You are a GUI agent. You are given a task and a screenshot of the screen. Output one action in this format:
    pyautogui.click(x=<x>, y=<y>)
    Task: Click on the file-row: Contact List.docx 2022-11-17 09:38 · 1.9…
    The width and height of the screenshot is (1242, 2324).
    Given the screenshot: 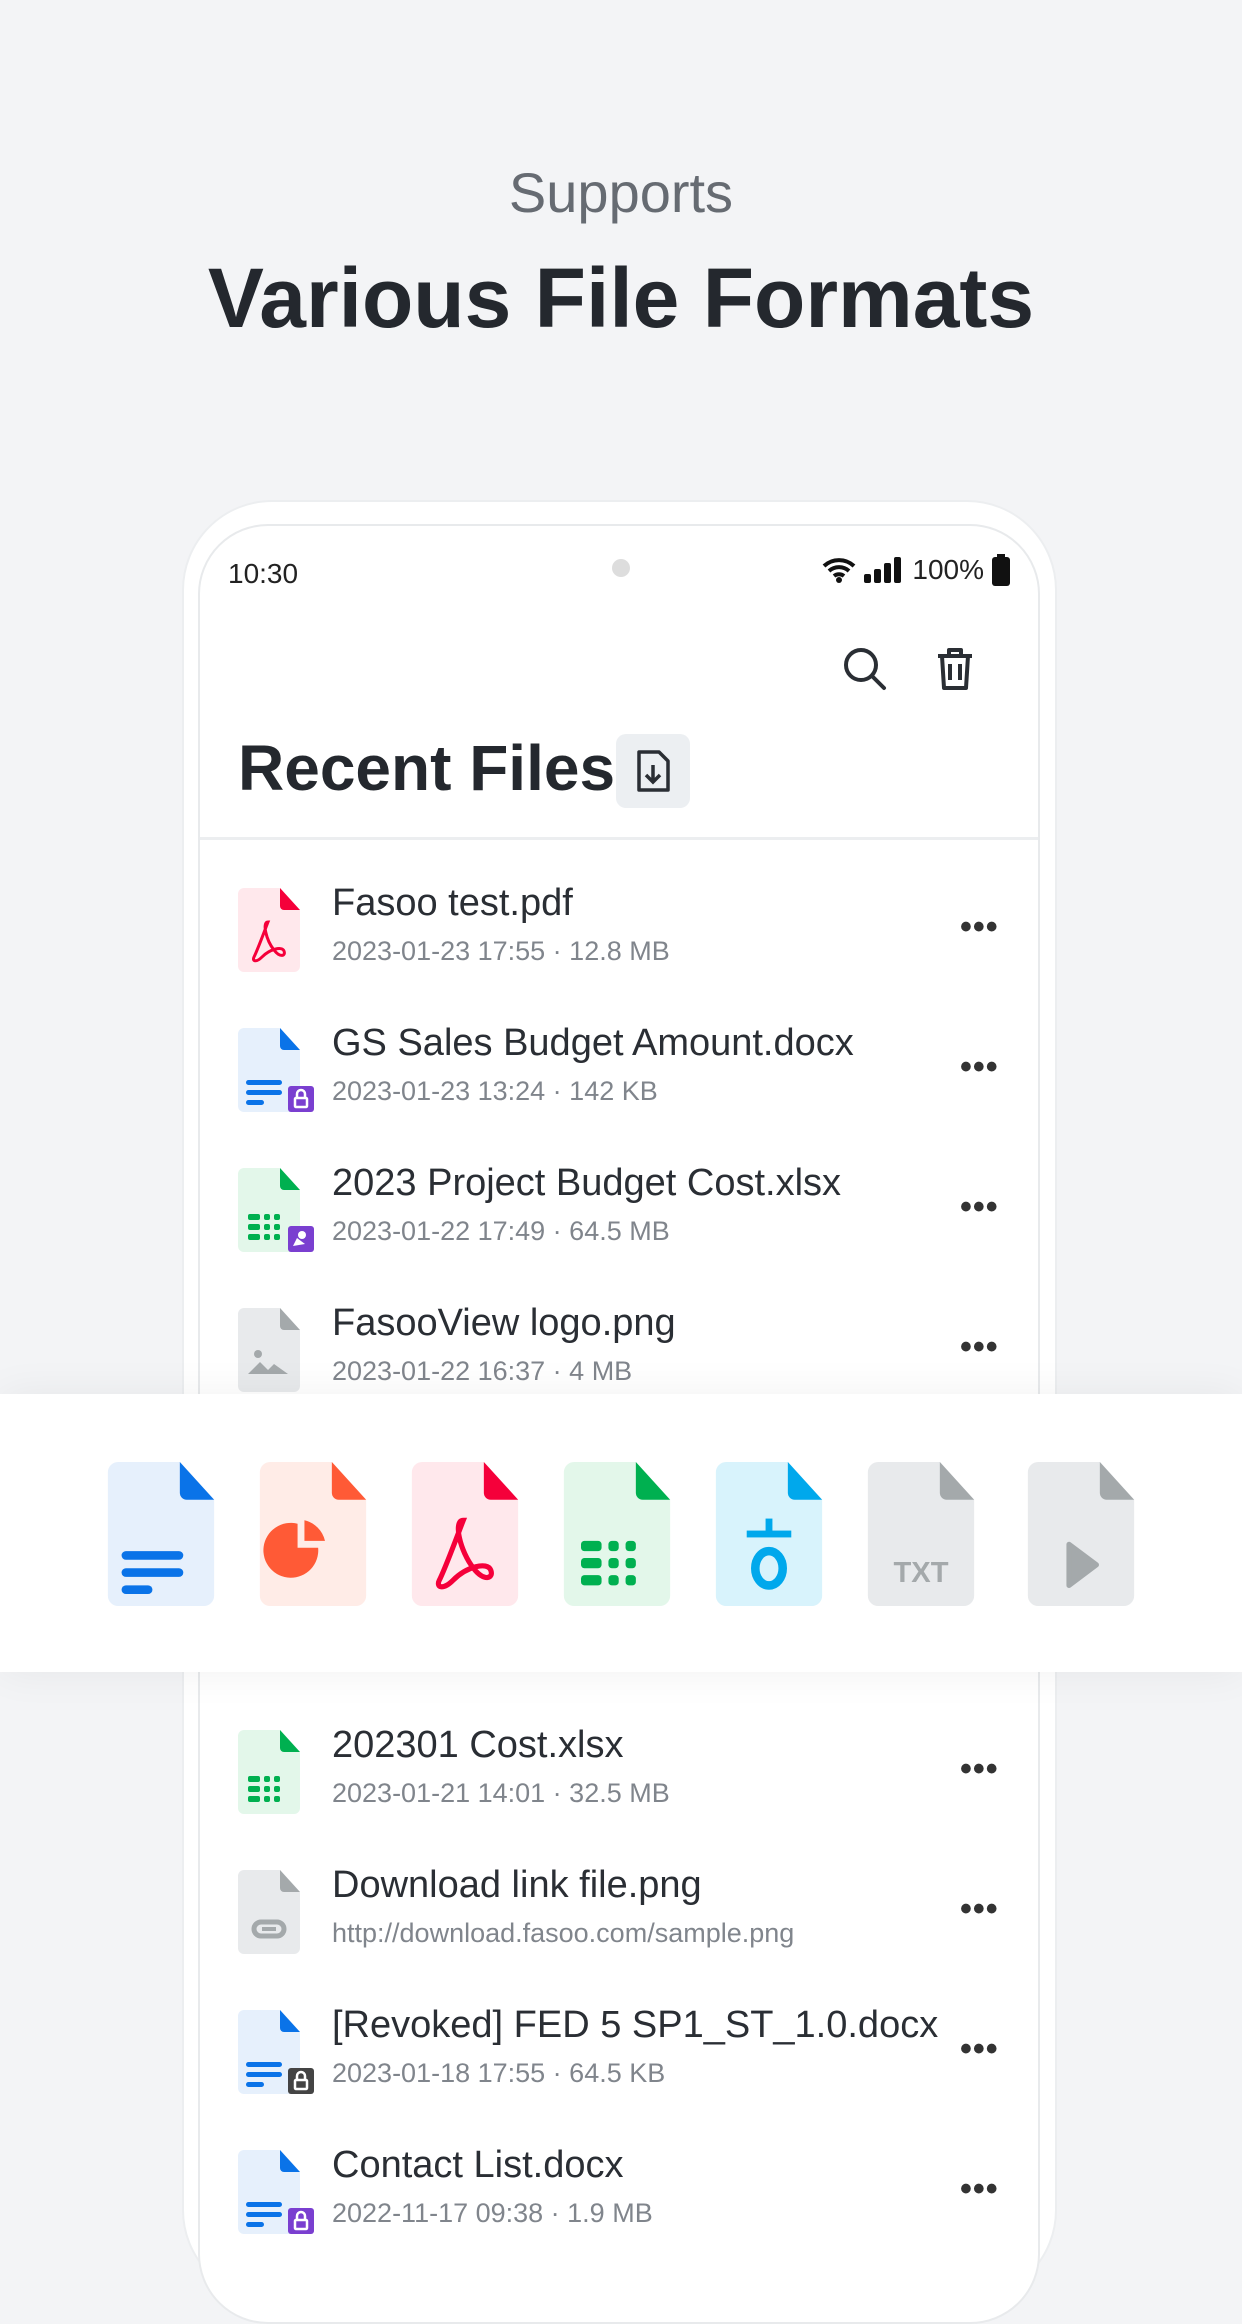 What is the action you would take?
    pyautogui.click(x=619, y=2212)
    